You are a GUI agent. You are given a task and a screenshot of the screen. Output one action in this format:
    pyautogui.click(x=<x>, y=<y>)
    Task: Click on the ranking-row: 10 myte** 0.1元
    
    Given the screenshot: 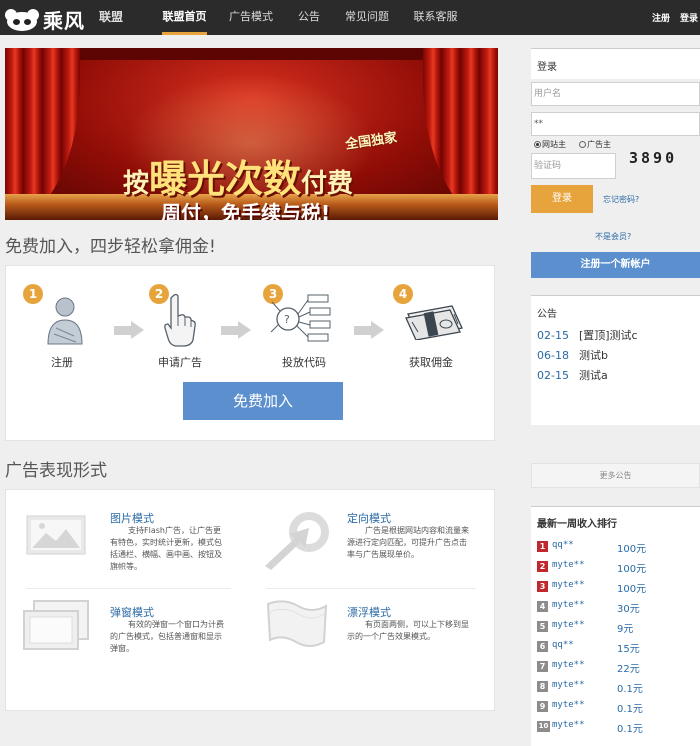 What is the action you would take?
    pyautogui.click(x=617, y=728)
    